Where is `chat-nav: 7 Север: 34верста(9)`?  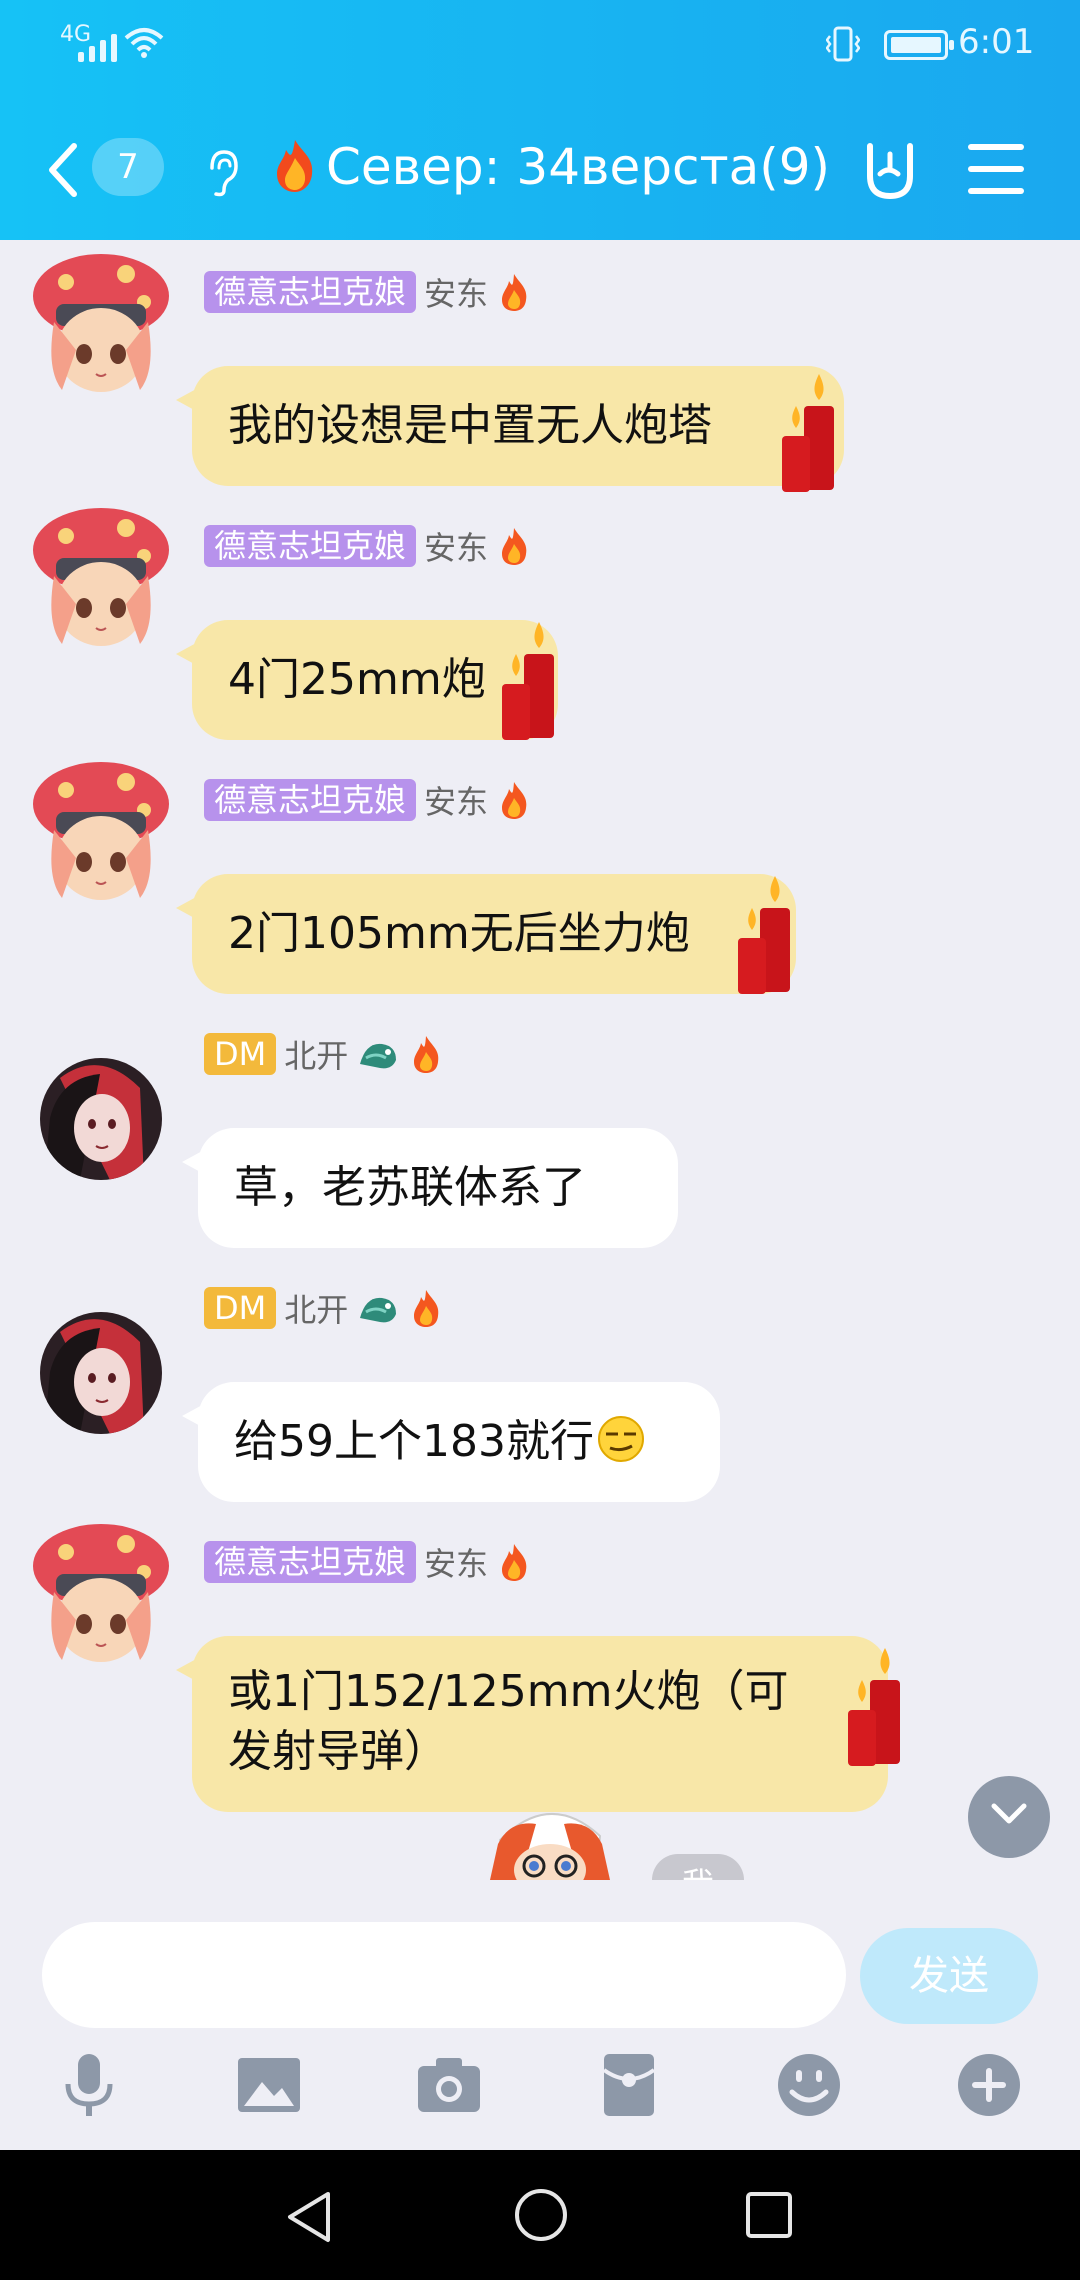
chat-nav: 7 Север: 34верста(9) is located at coordinates (540, 165).